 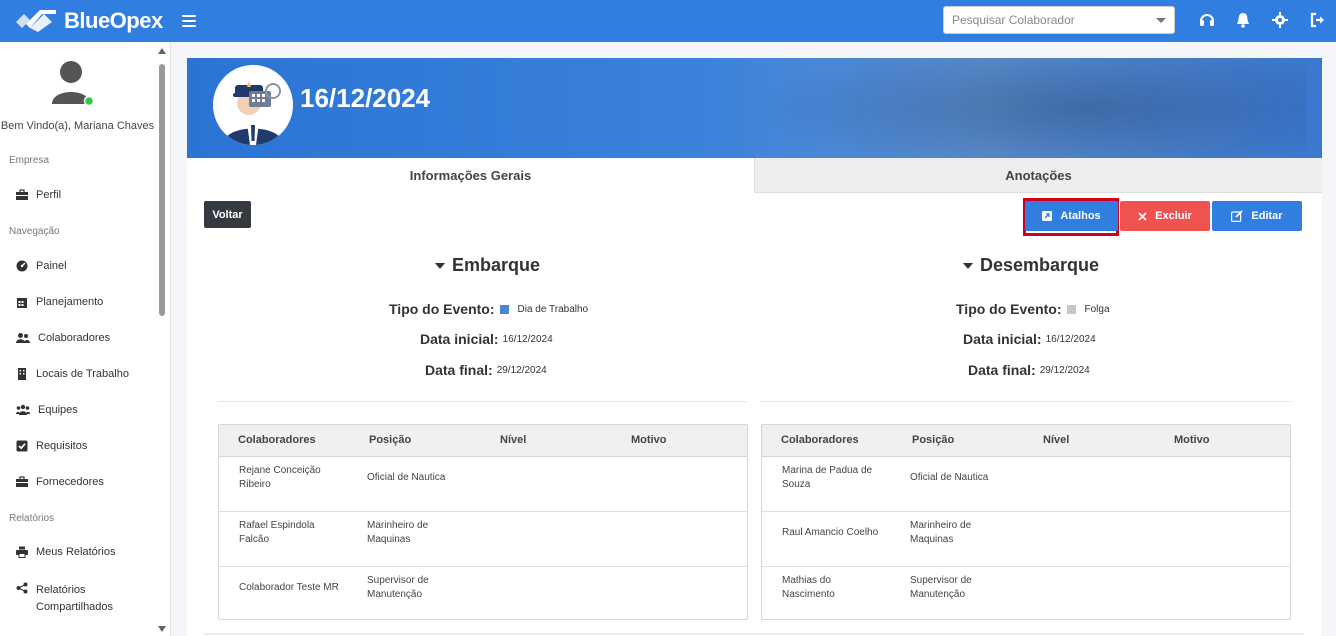 I want to click on sidebar-item-equipes: Equipes, so click(x=47, y=410).